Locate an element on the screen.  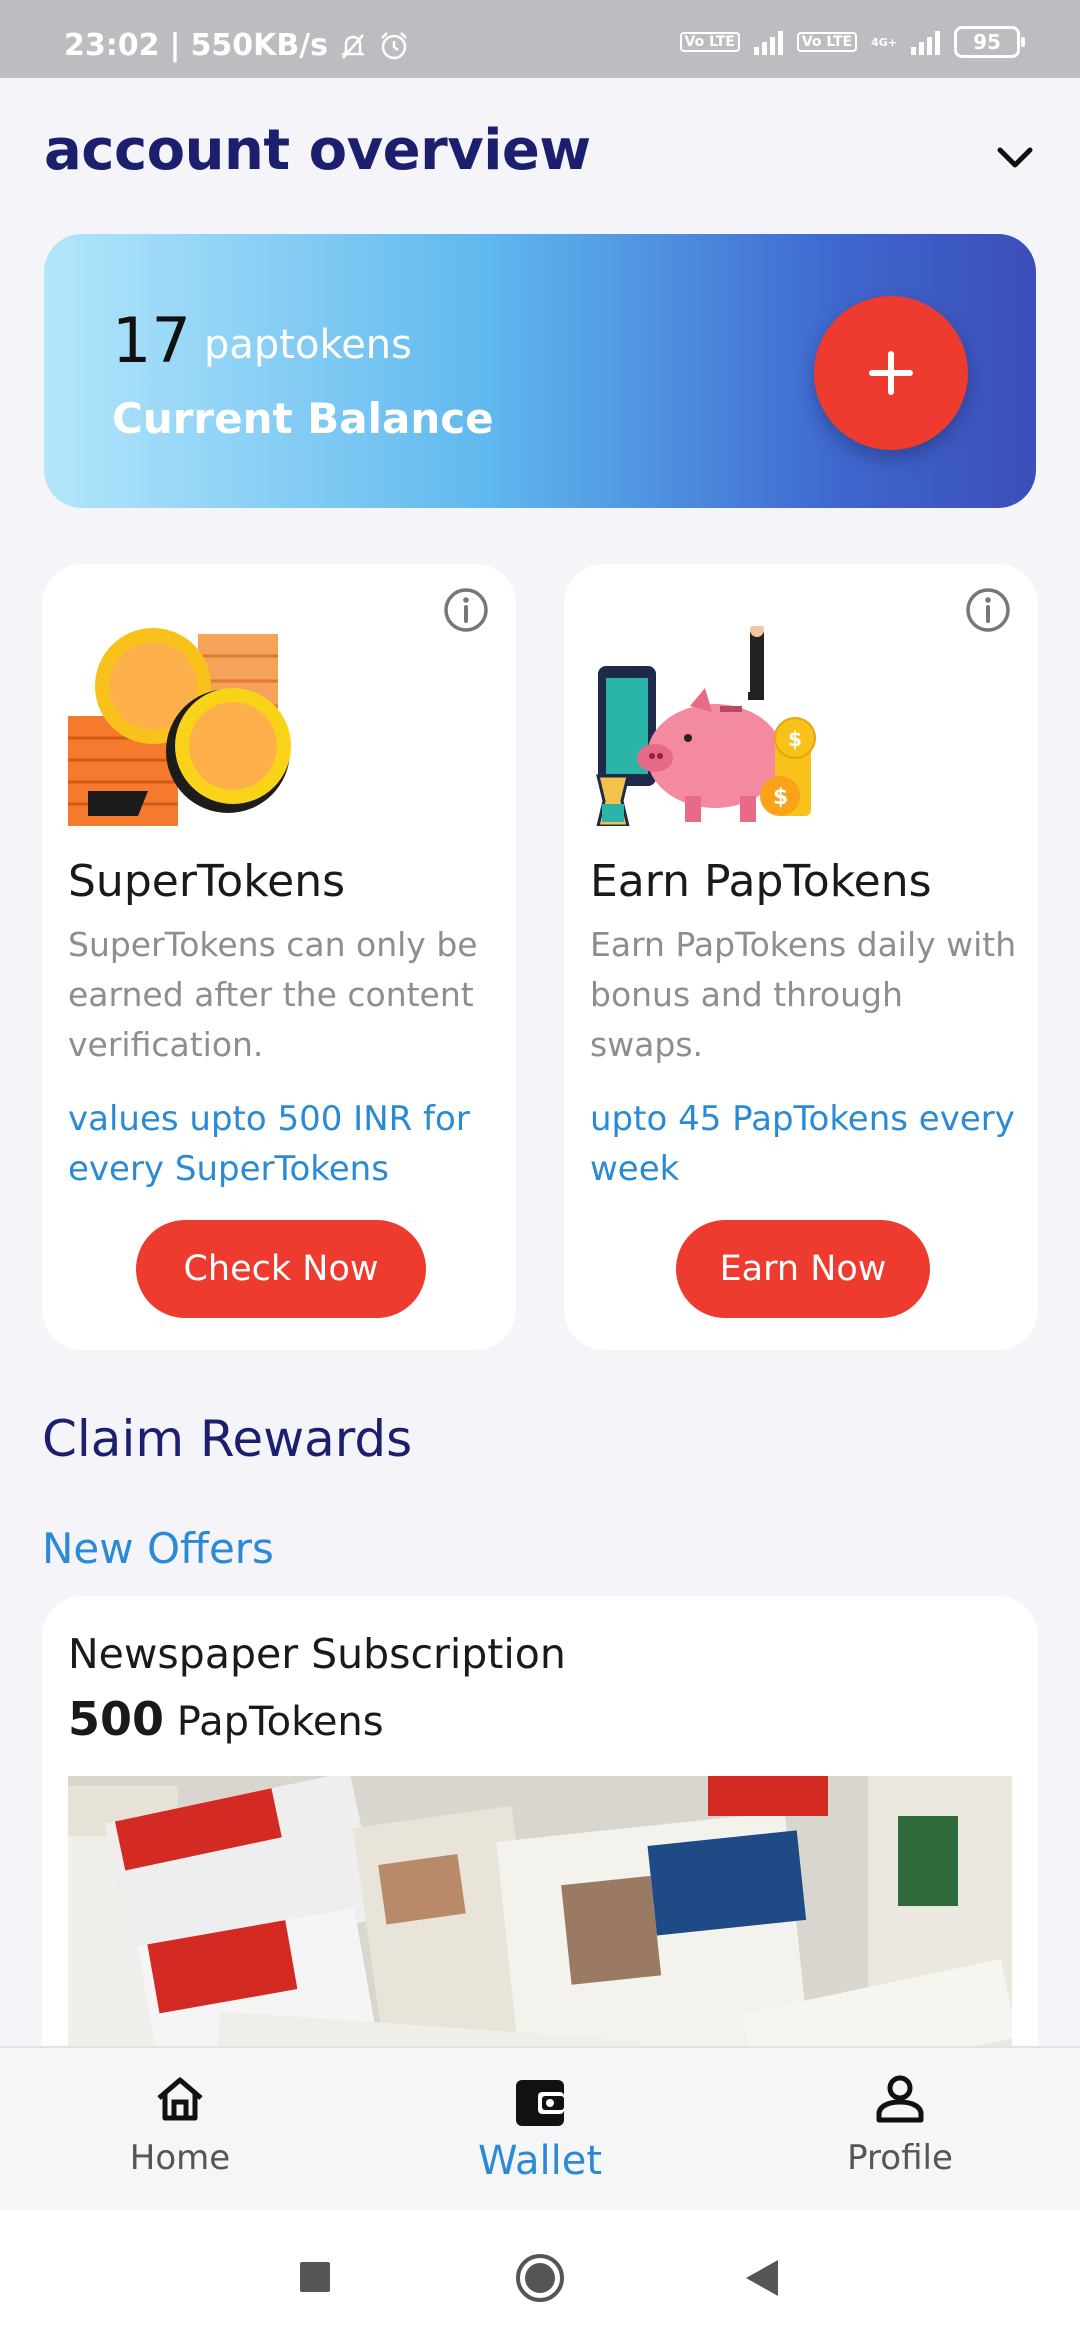
network-type: 4G+ is located at coordinates (884, 42).